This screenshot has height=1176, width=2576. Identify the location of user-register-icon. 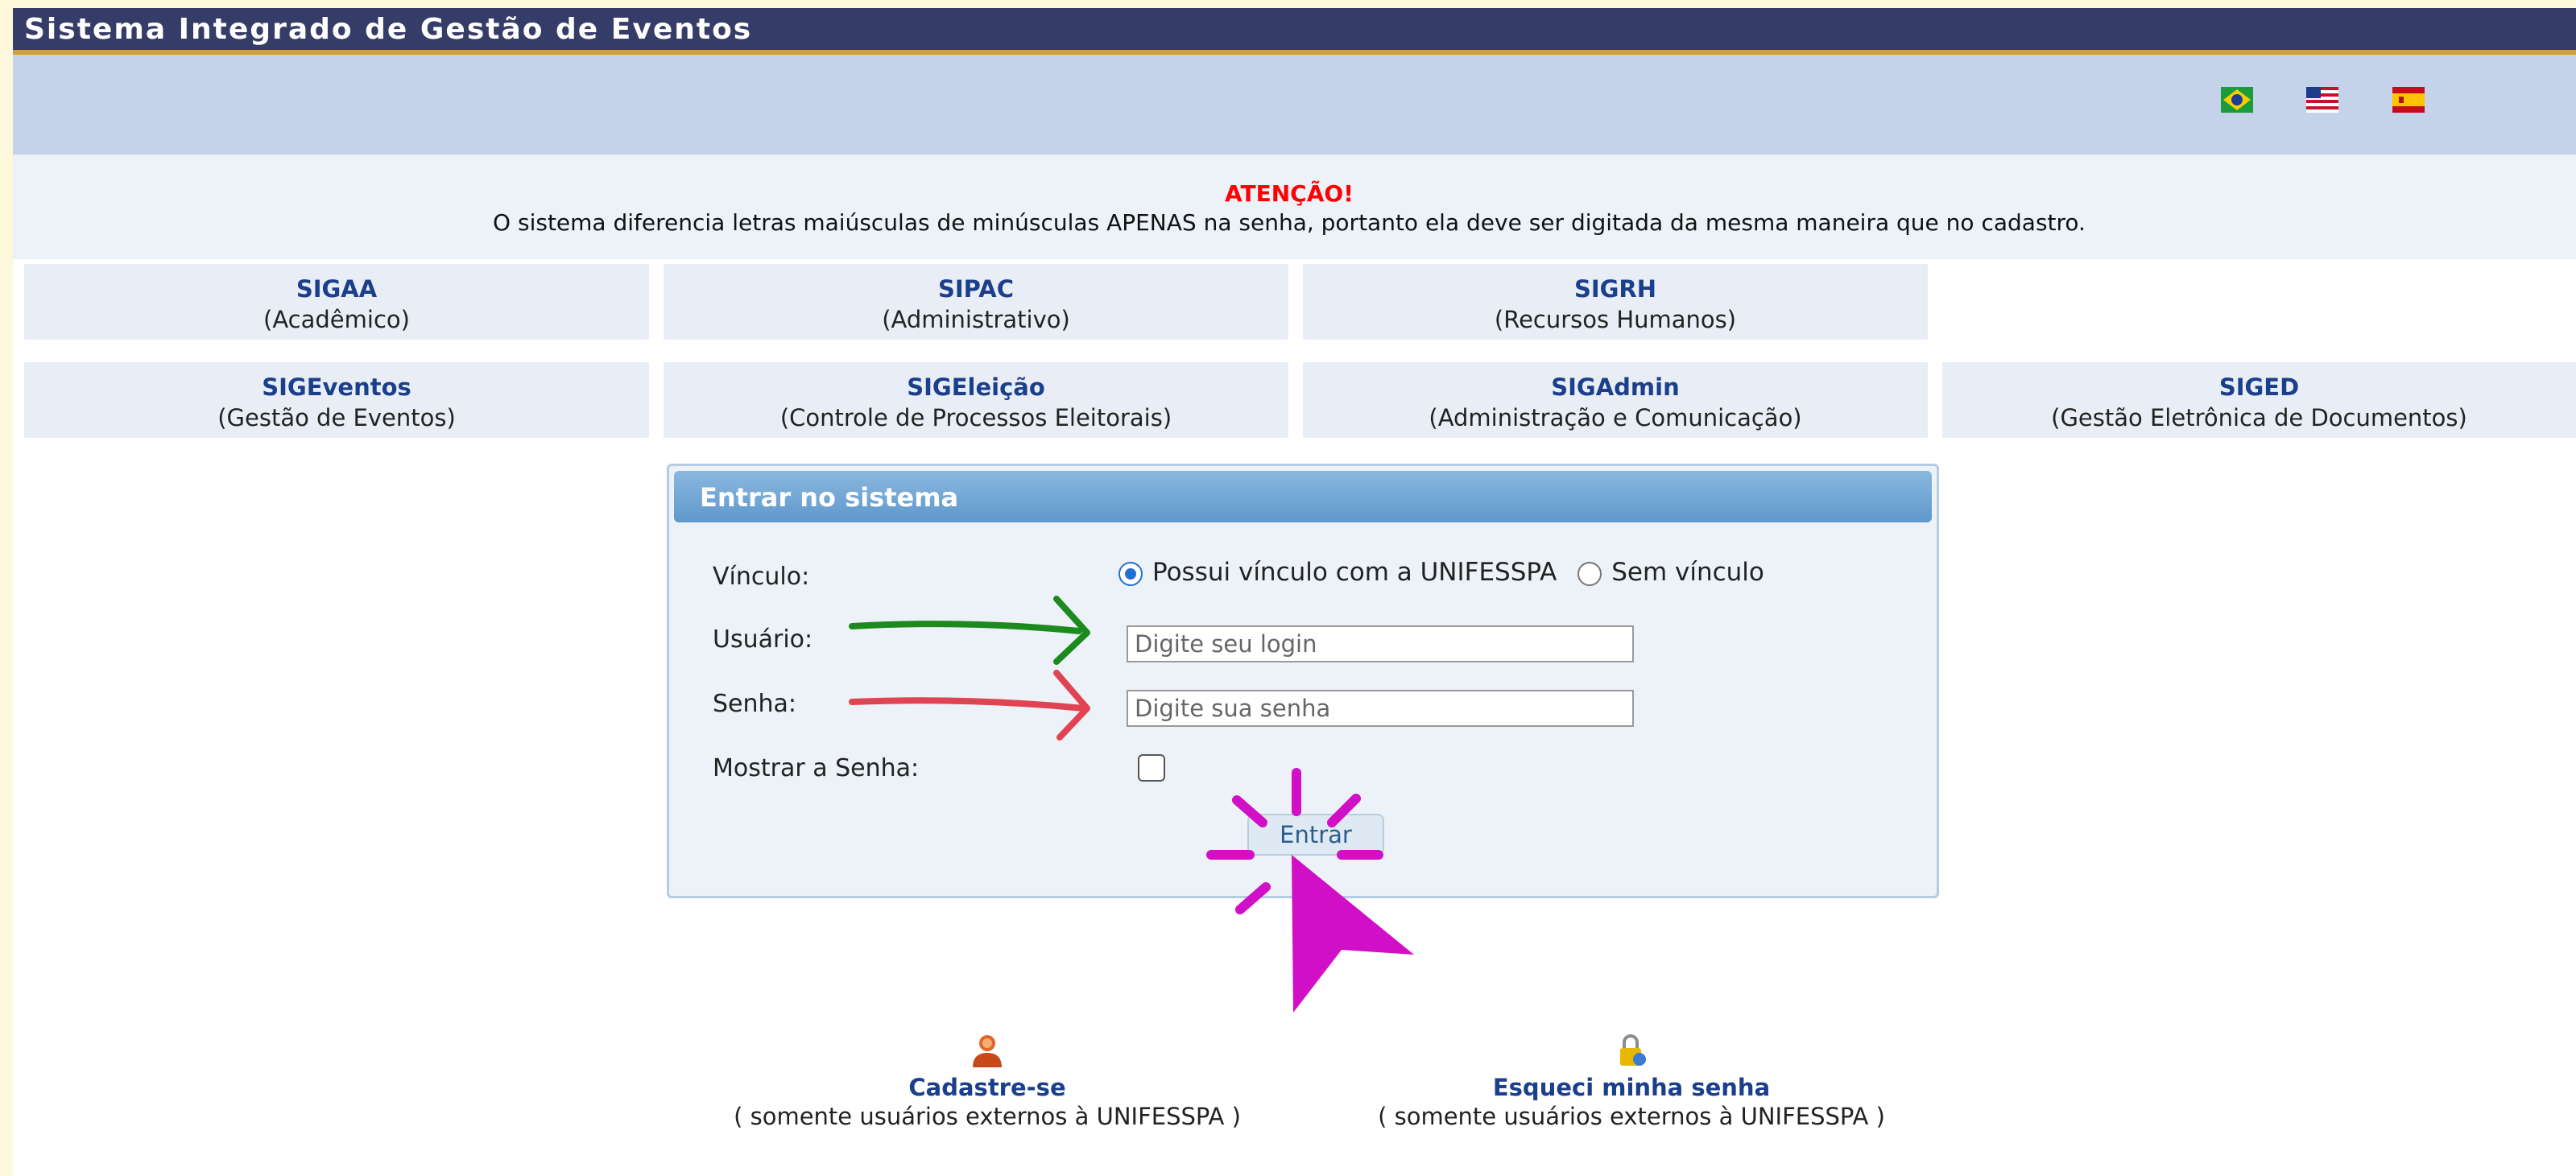
(987, 1051).